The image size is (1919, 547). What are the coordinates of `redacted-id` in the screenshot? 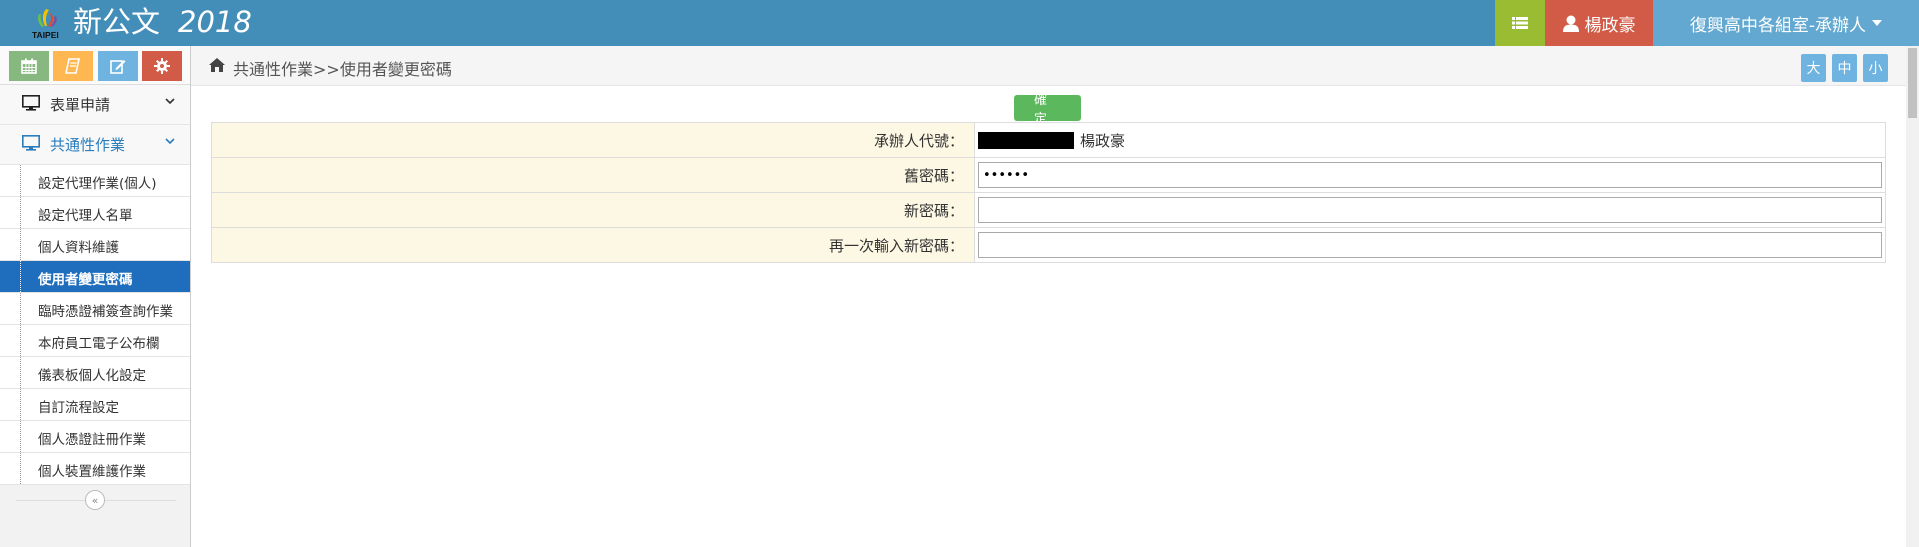 It's located at (1026, 140).